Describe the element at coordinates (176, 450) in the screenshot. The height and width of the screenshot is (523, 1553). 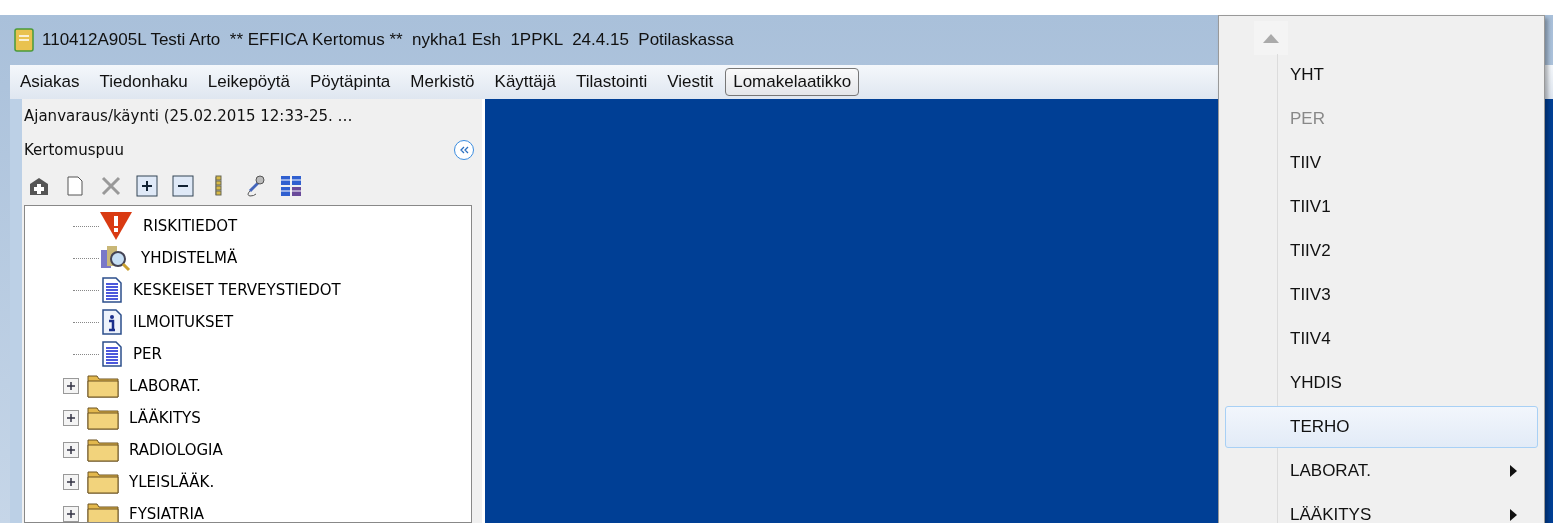
I see `tree-item: RADIOLOGIA` at that location.